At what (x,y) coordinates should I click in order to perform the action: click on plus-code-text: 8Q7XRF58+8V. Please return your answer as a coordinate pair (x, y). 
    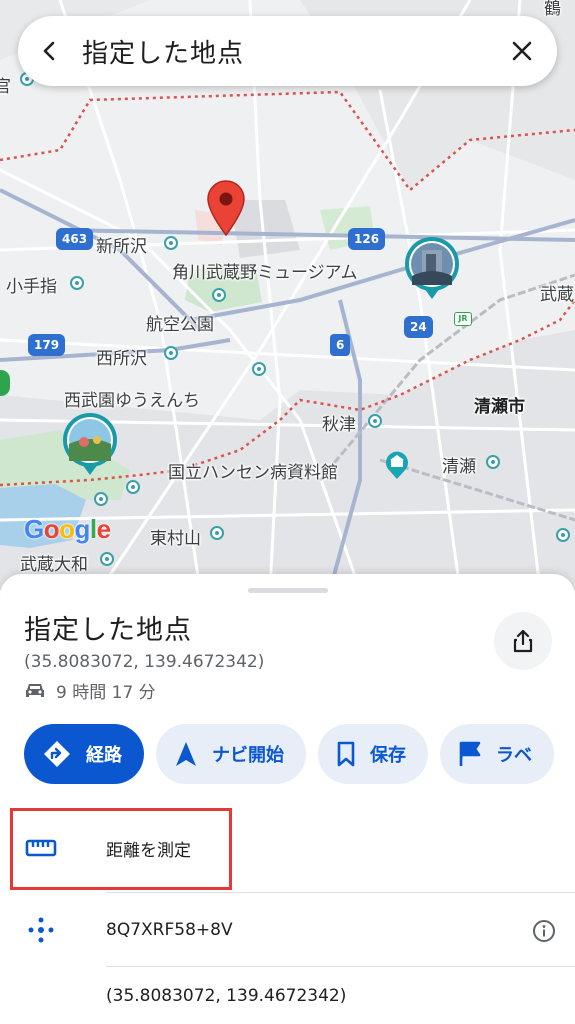
    Looking at the image, I should click on (169, 930).